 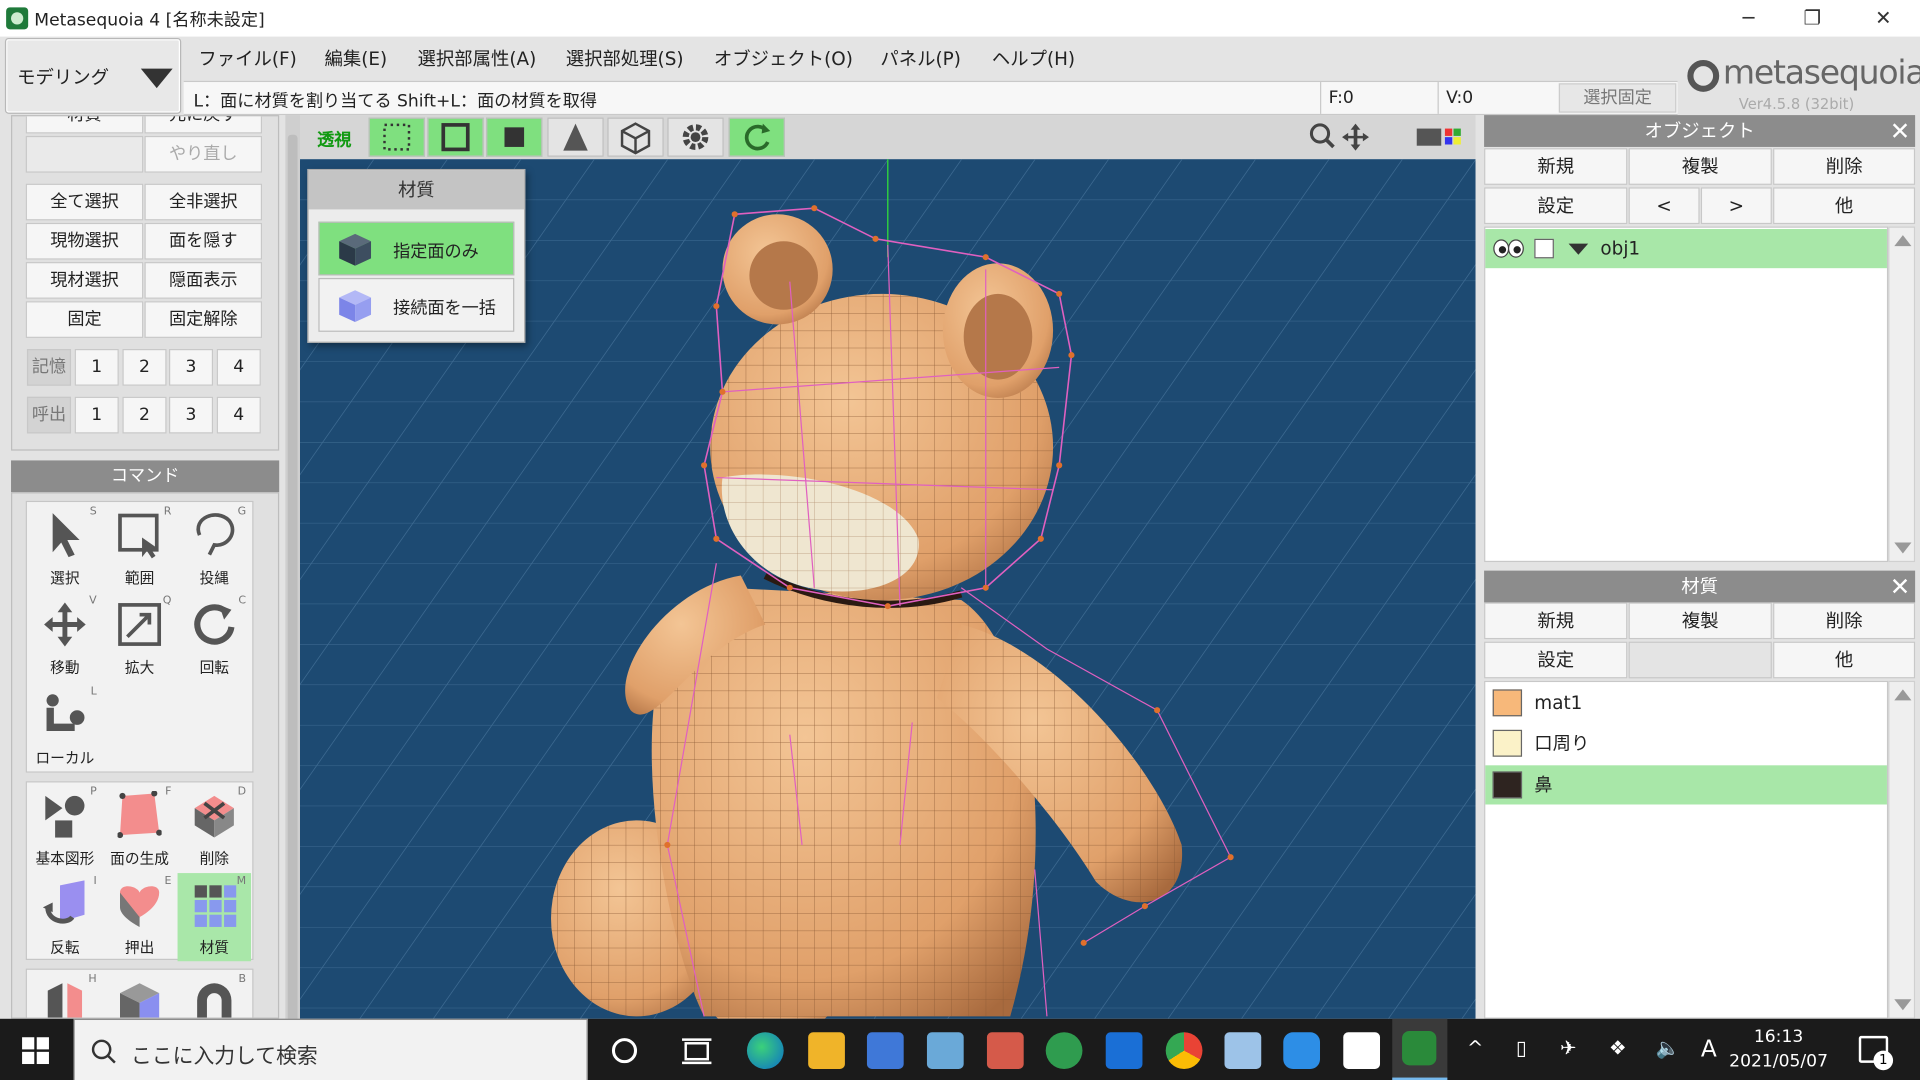 What do you see at coordinates (334, 139) in the screenshot?
I see `perspective-toggle: 透視` at bounding box center [334, 139].